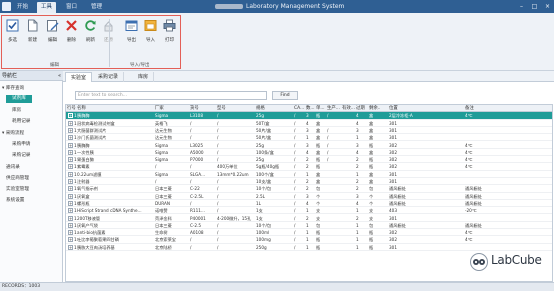 Image resolution: width=554 pixels, height=291 pixels. What do you see at coordinates (21, 121) in the screenshot?
I see `sidebar-item-usage: 耗用记录` at bounding box center [21, 121].